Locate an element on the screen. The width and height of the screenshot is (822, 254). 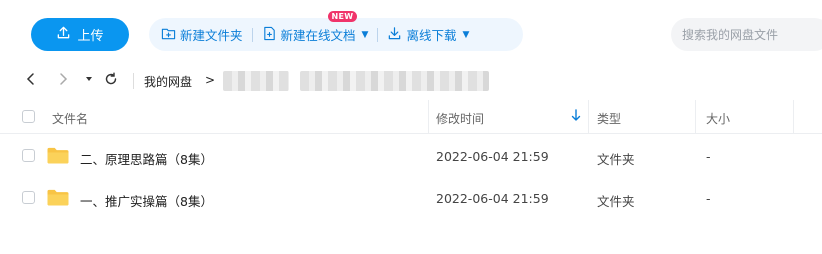
forward-icon is located at coordinates (63, 81).